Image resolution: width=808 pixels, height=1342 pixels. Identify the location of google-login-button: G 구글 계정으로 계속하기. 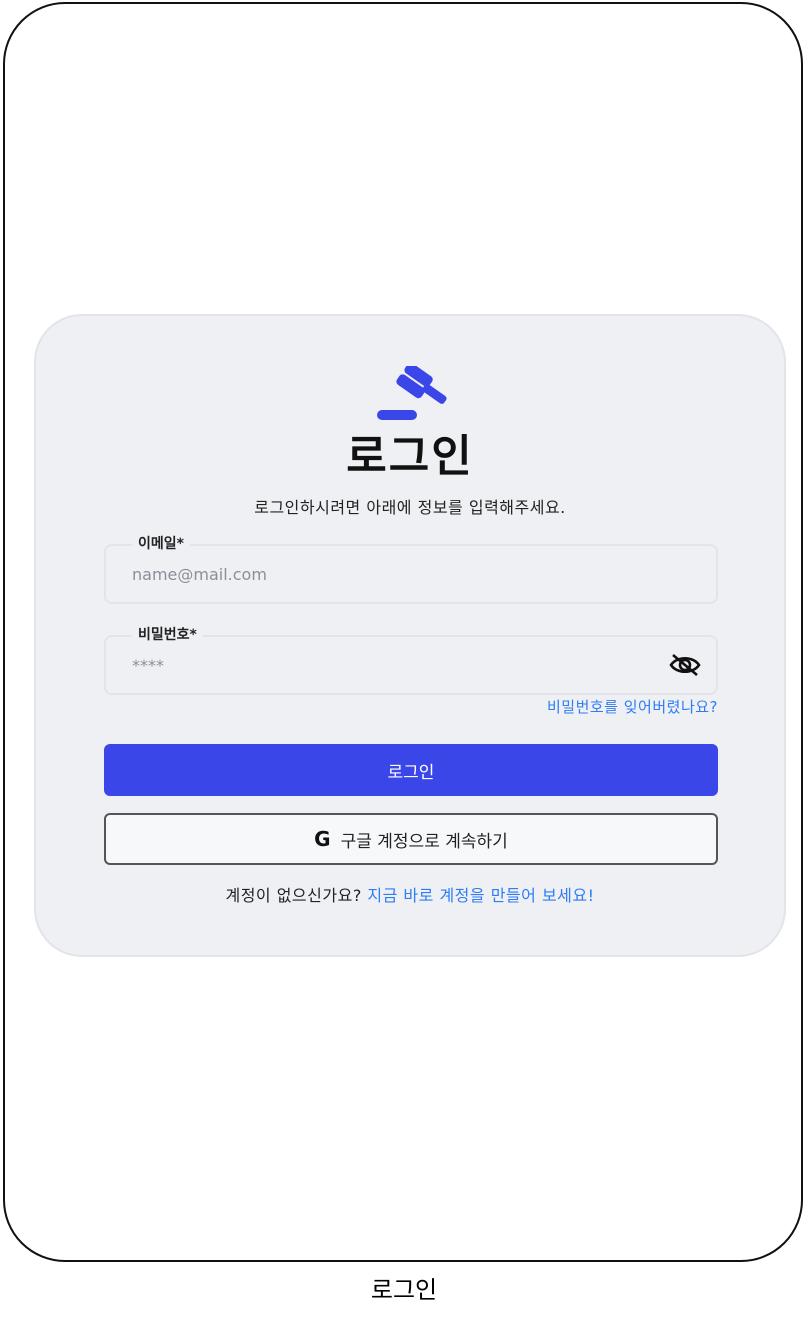
(411, 839).